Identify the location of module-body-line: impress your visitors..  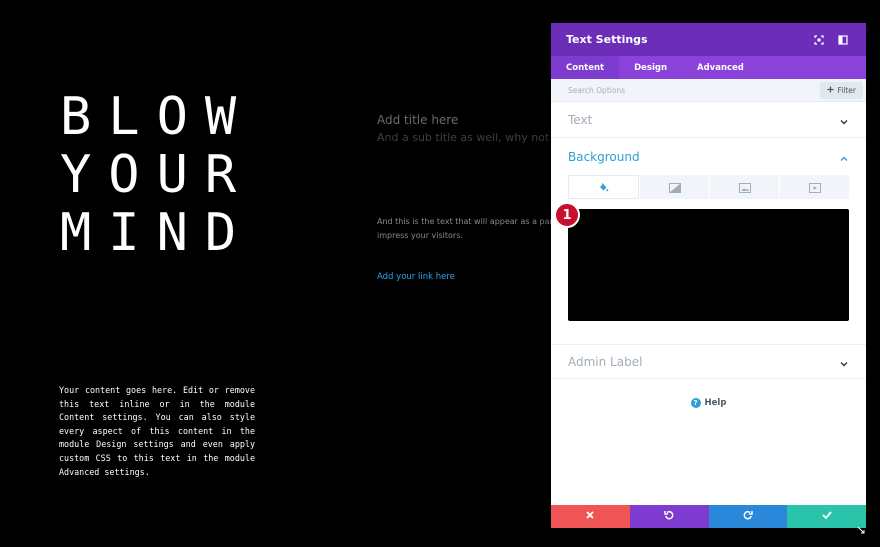
(420, 235).